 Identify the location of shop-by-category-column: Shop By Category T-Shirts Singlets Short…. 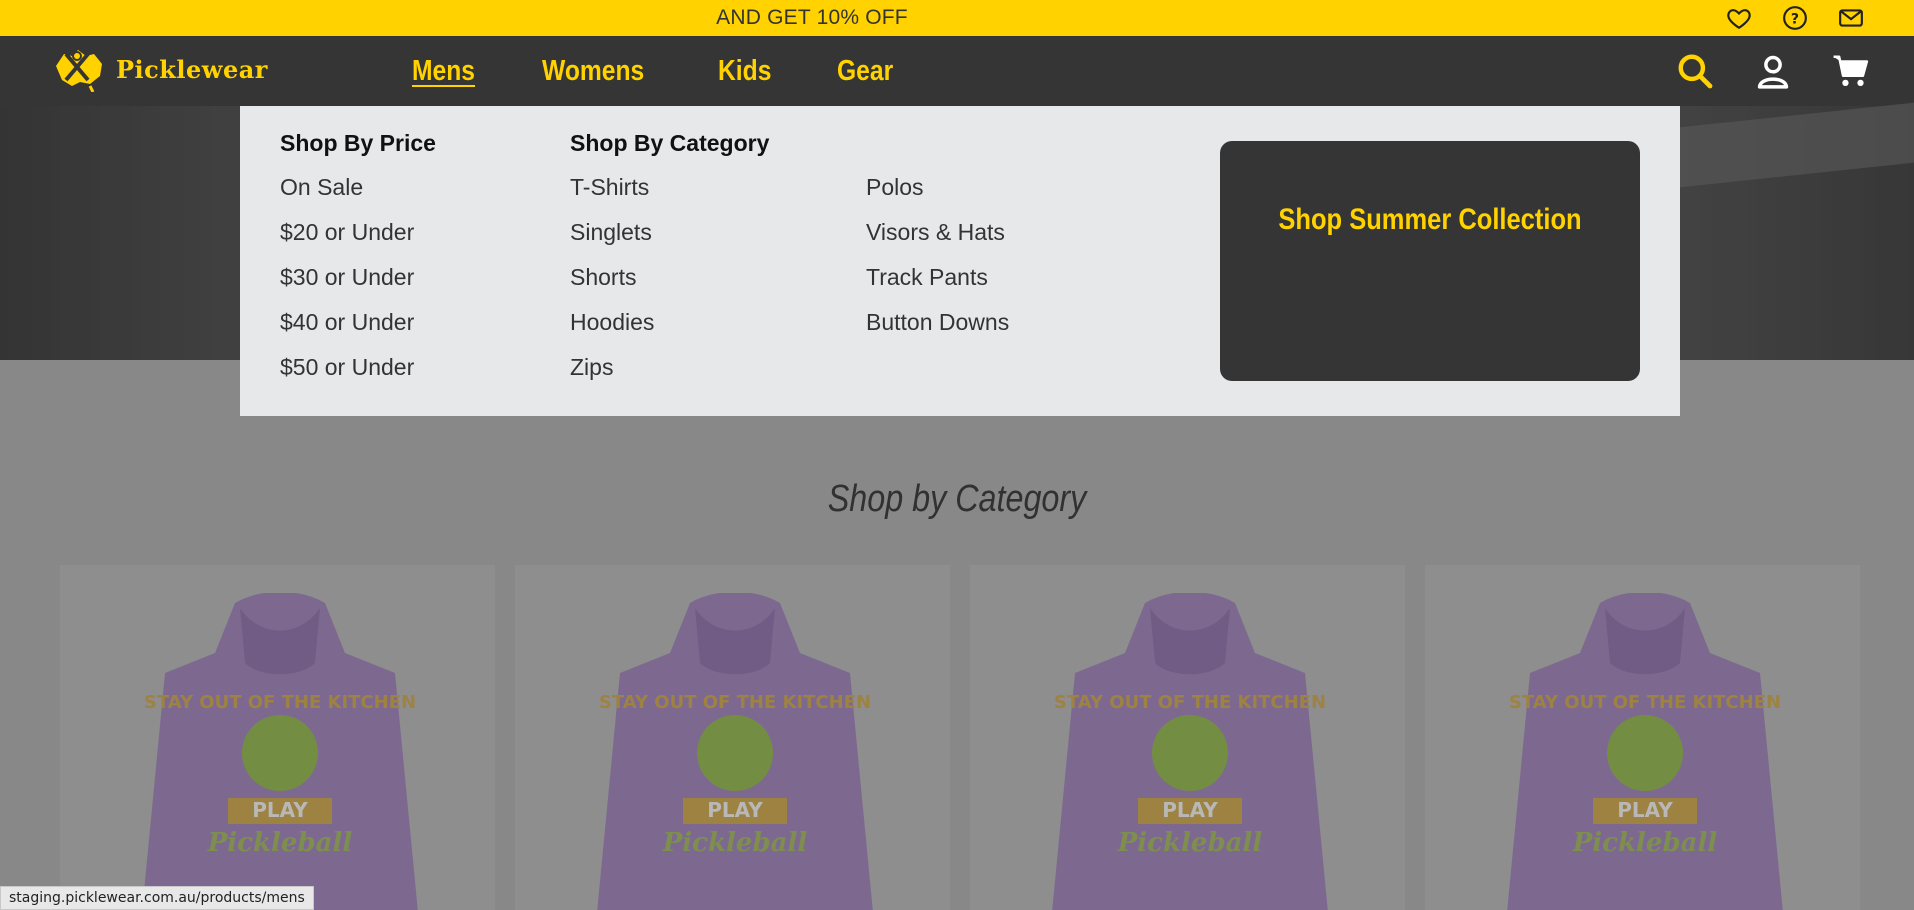
(669, 262).